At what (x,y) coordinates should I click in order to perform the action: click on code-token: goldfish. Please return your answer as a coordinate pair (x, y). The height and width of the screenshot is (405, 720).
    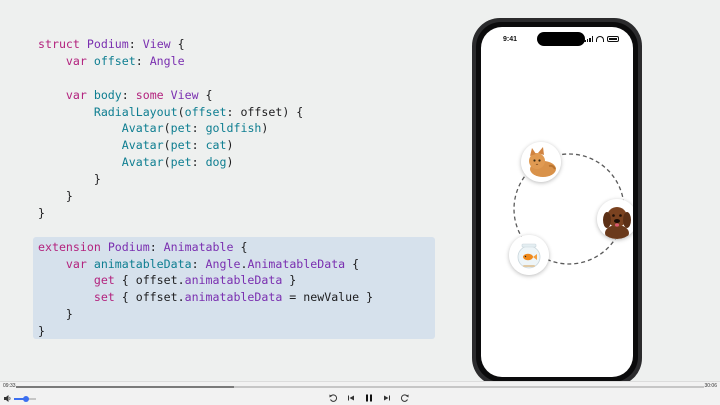
    Looking at the image, I should click on (233, 128).